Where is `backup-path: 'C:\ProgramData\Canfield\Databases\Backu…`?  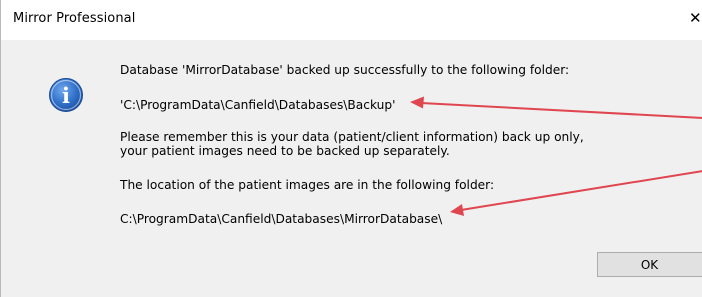
backup-path: 'C:\ProgramData\Canfield\Databases\Backu… is located at coordinates (258, 105).